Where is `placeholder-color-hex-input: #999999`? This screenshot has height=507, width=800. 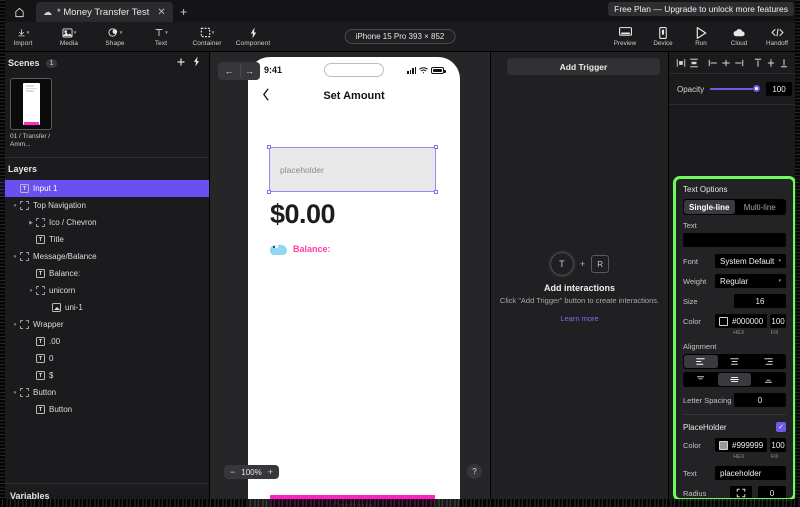
placeholder-color-hex-input: #999999 is located at coordinates (741, 445).